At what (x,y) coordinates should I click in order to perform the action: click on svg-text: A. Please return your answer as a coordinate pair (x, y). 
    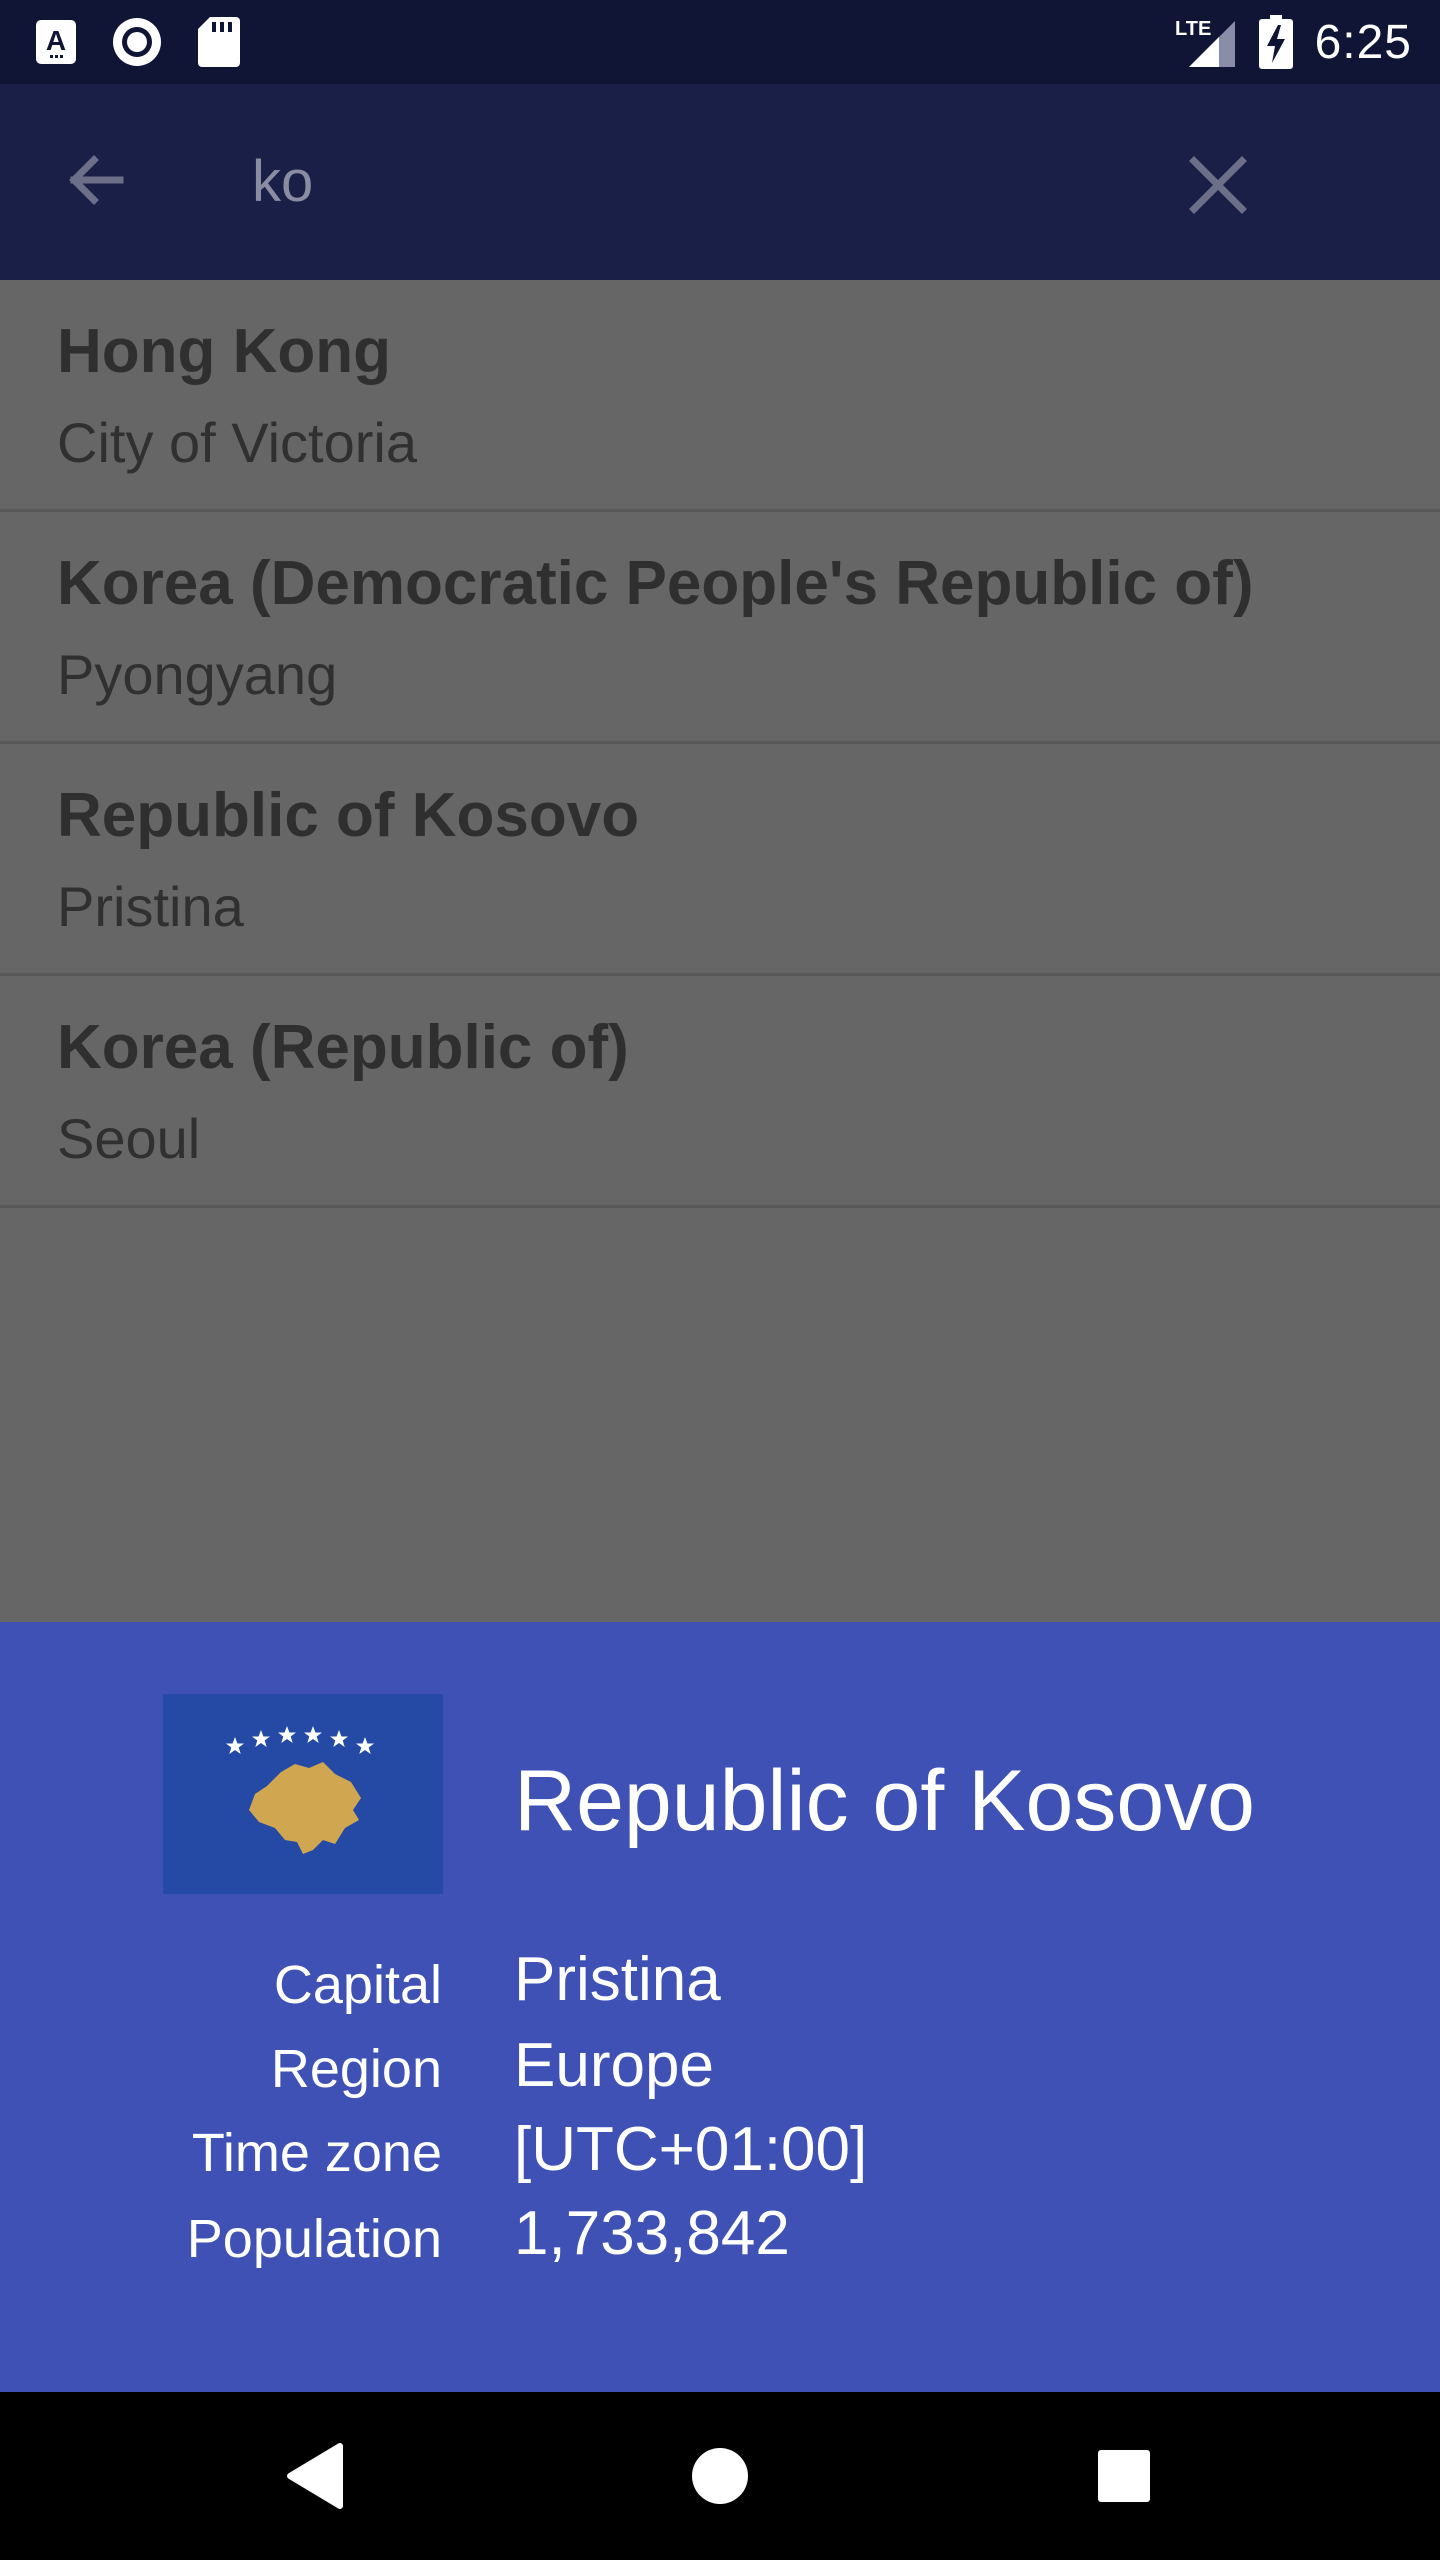
    Looking at the image, I should click on (56, 40).